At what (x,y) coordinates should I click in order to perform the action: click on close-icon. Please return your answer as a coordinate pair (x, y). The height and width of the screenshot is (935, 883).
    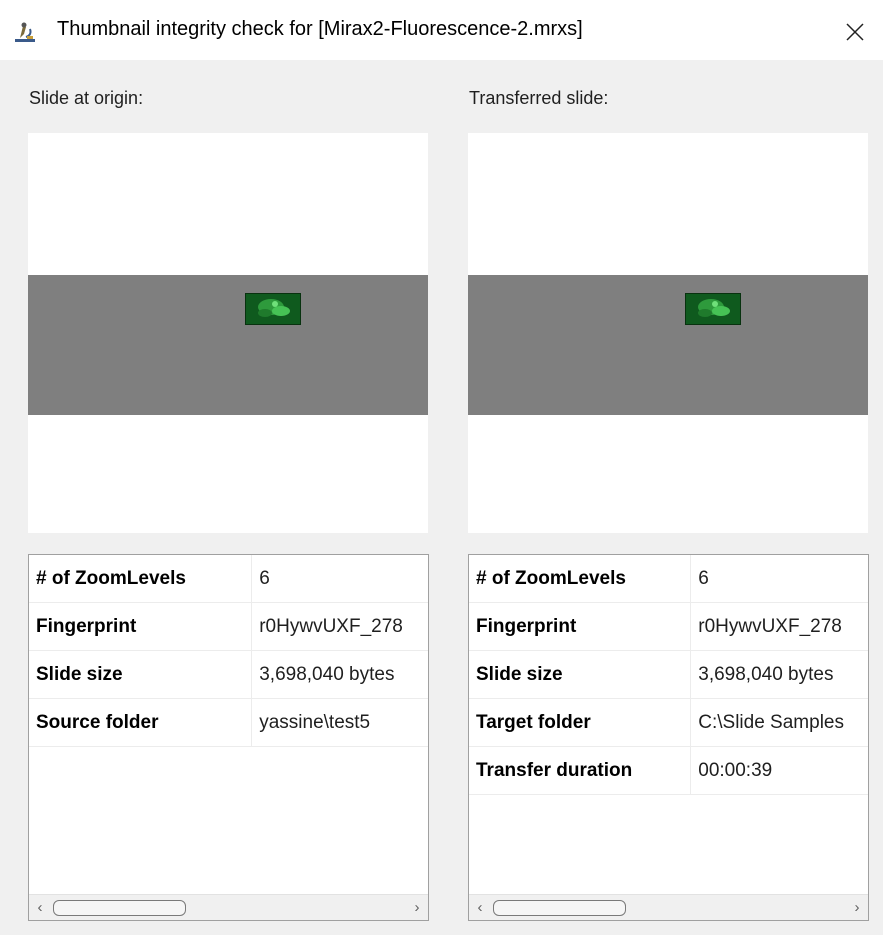
    Looking at the image, I should click on (855, 32).